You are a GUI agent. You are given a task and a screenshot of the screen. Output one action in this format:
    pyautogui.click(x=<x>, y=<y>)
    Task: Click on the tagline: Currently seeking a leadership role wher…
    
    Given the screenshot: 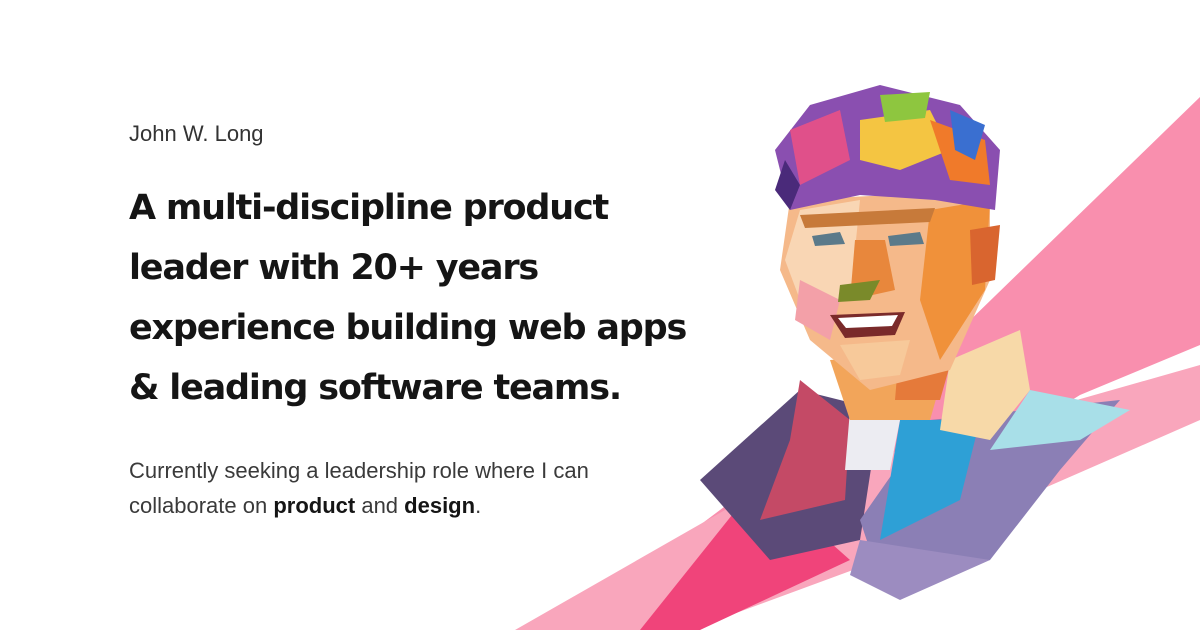 What is the action you would take?
    pyautogui.click(x=429, y=488)
    